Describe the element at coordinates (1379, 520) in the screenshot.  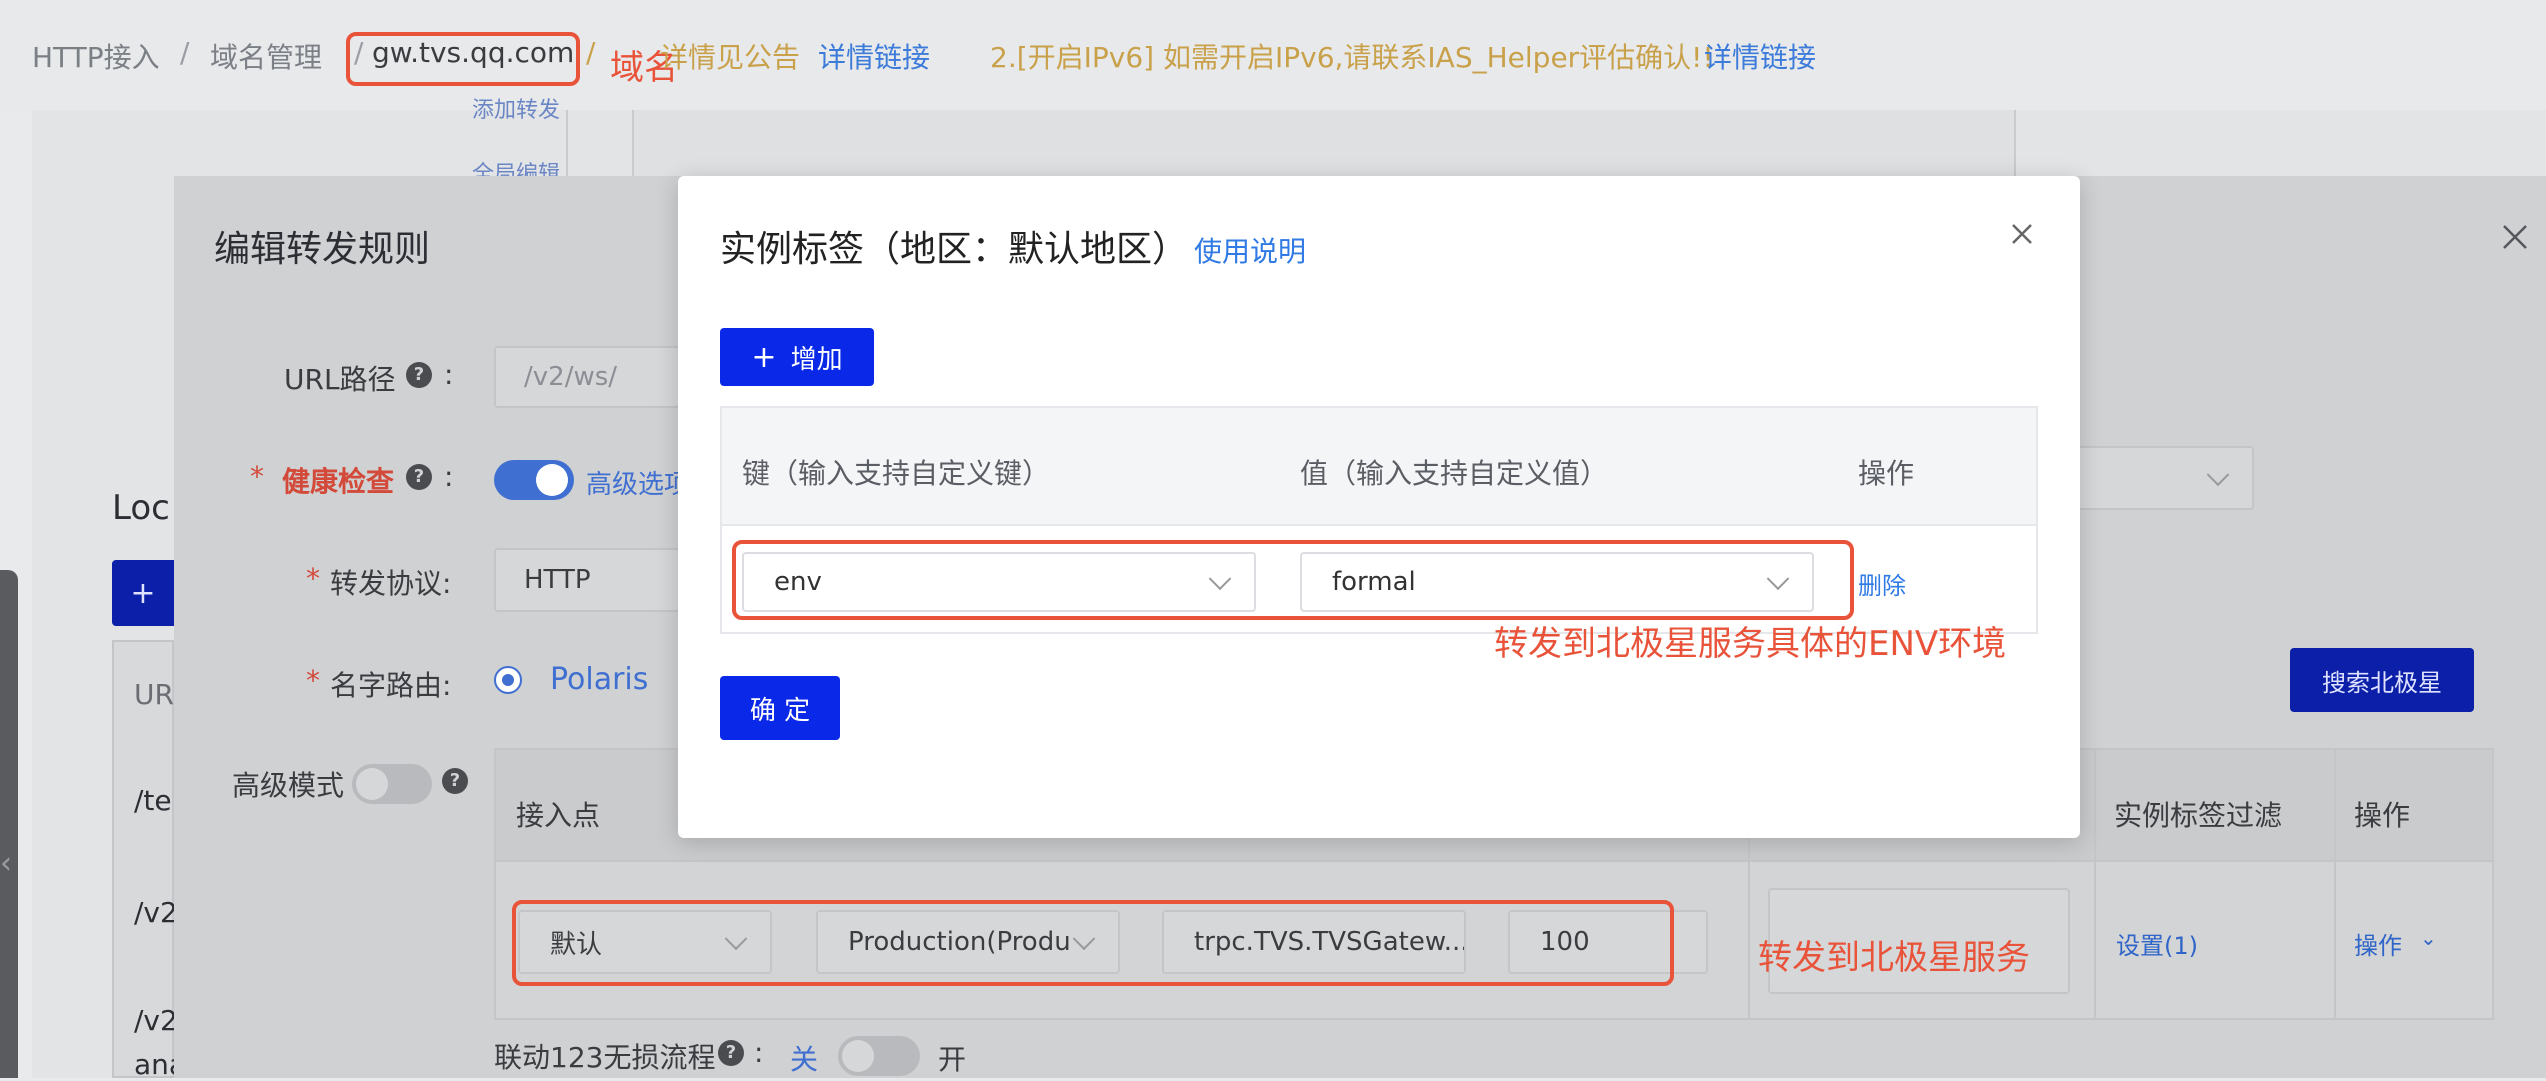
I see `tag-table: 键（输入支持自定义键） 值（输入支持自定义值） 操作 env formal 删除` at that location.